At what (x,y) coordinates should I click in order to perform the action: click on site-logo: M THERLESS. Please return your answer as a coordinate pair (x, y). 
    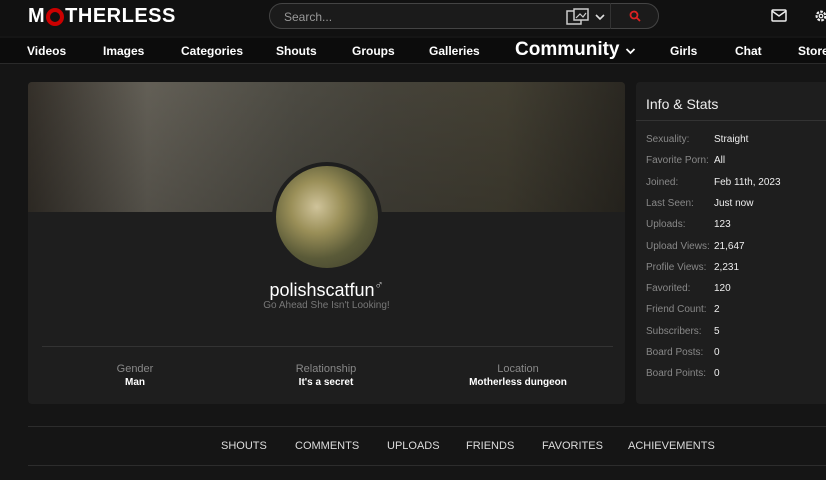
    Looking at the image, I should click on (102, 16).